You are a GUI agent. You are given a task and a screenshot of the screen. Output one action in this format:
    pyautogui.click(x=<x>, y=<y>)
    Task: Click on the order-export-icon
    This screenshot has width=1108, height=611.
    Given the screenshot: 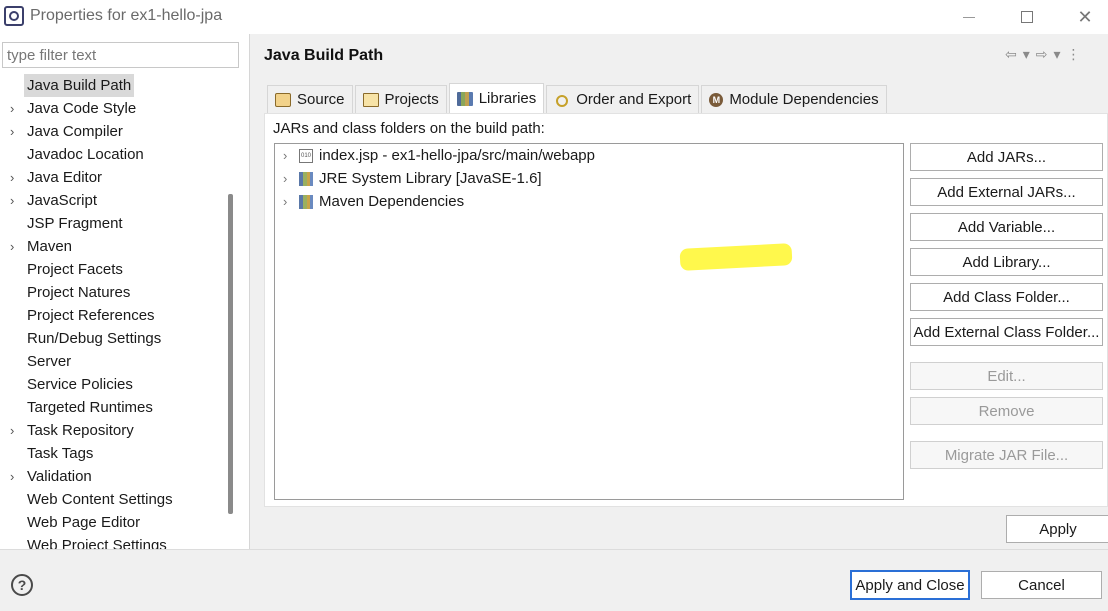 What is the action you would take?
    pyautogui.click(x=562, y=100)
    